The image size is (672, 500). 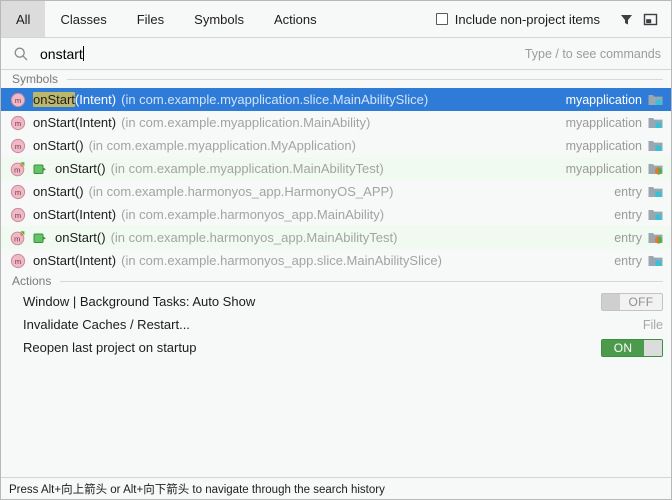 I want to click on tab-classes: Classes, so click(x=83, y=19).